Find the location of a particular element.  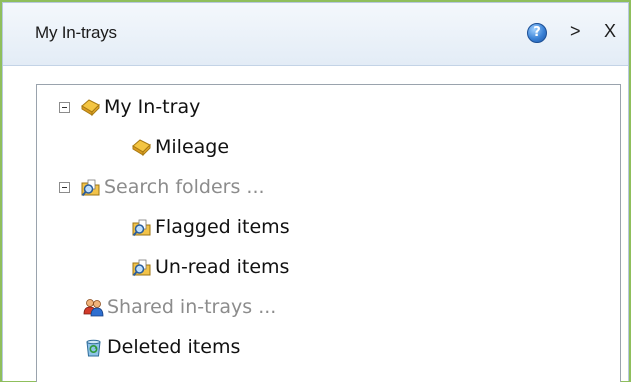

panel-title: My In-trays is located at coordinates (76, 32).